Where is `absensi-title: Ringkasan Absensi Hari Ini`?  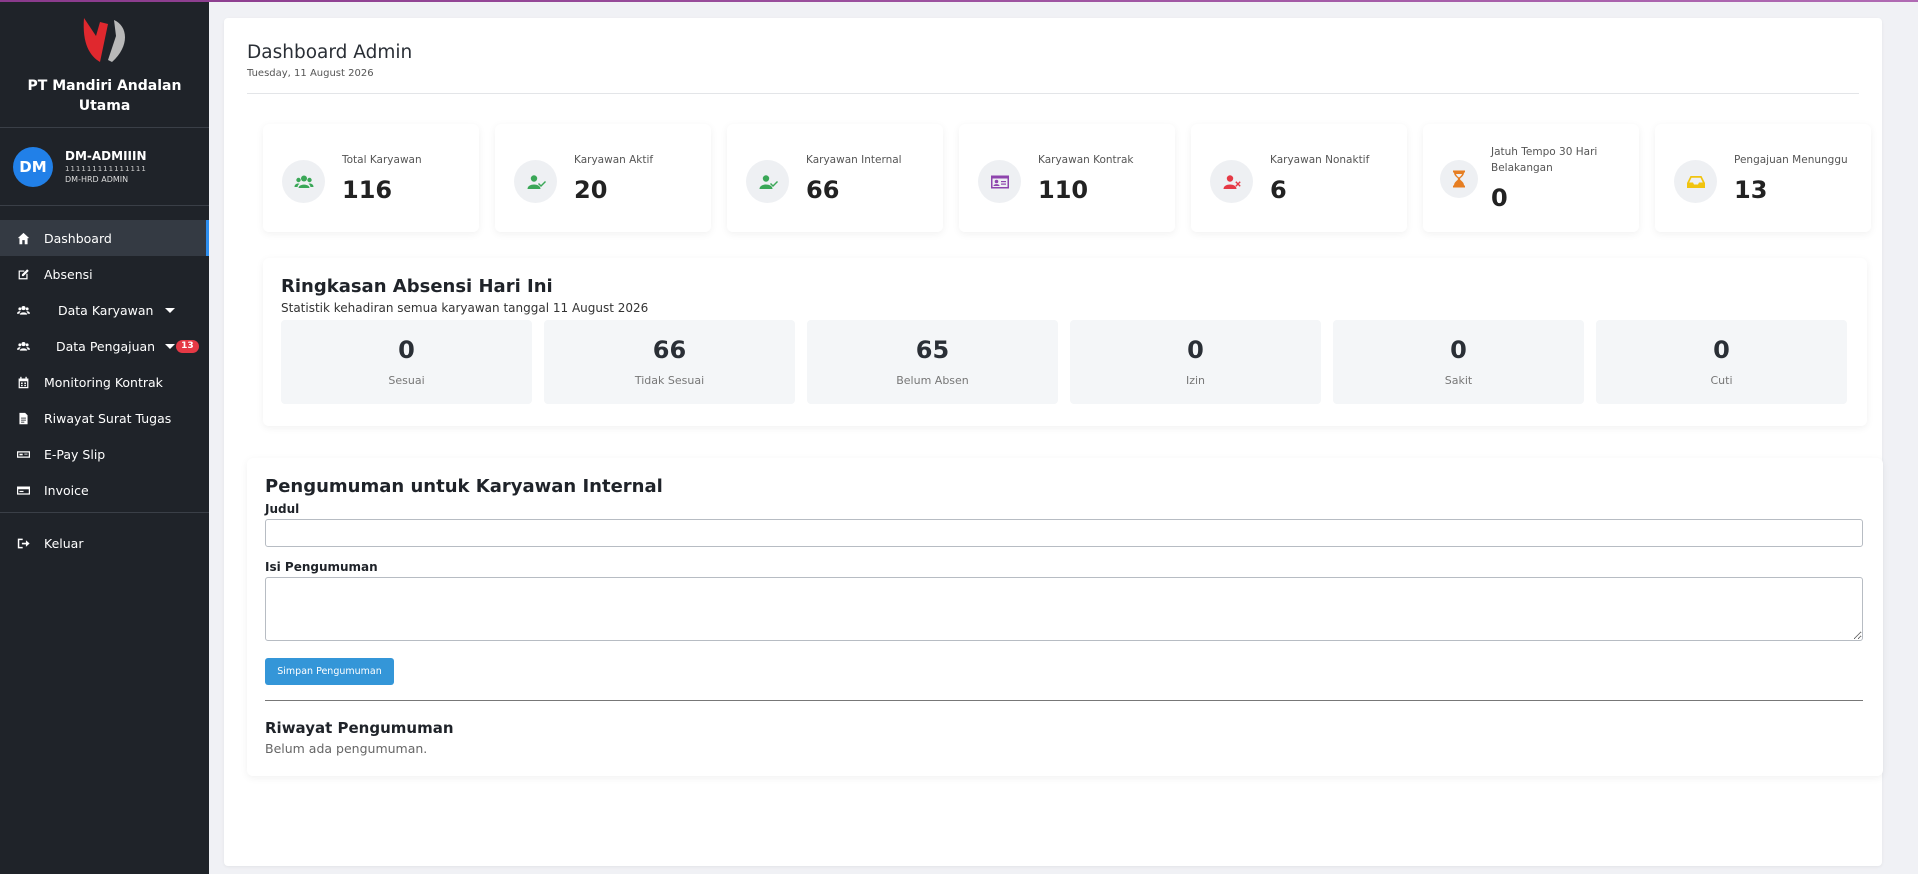
absensi-title: Ringkasan Absensi Hari Ini is located at coordinates (417, 286).